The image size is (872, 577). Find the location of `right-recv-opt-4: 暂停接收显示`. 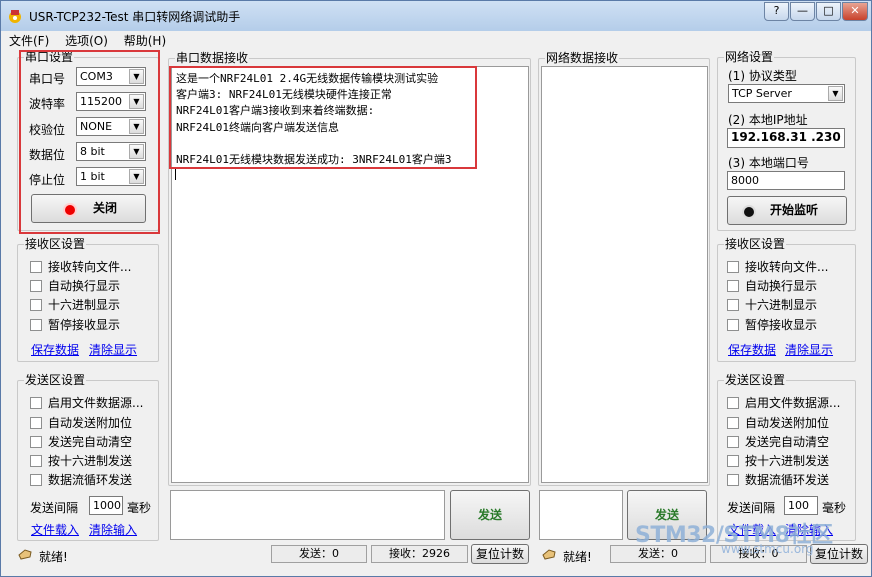

right-recv-opt-4: 暂停接收显示 is located at coordinates (772, 325).